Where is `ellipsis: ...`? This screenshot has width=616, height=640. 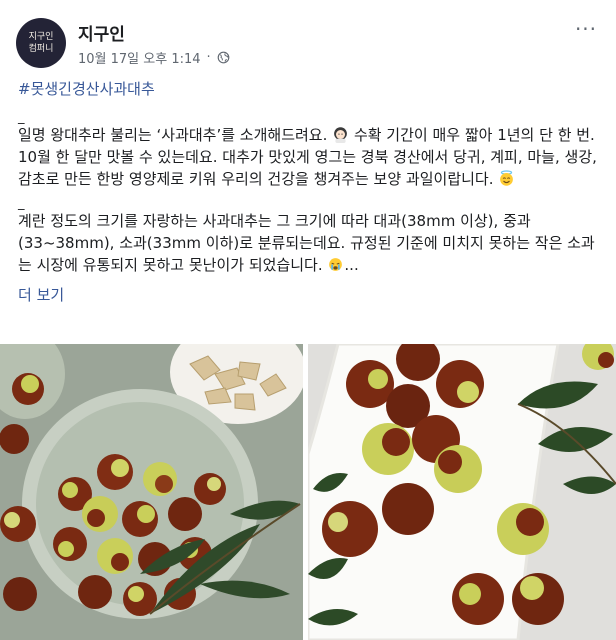
ellipsis: ... is located at coordinates (351, 265).